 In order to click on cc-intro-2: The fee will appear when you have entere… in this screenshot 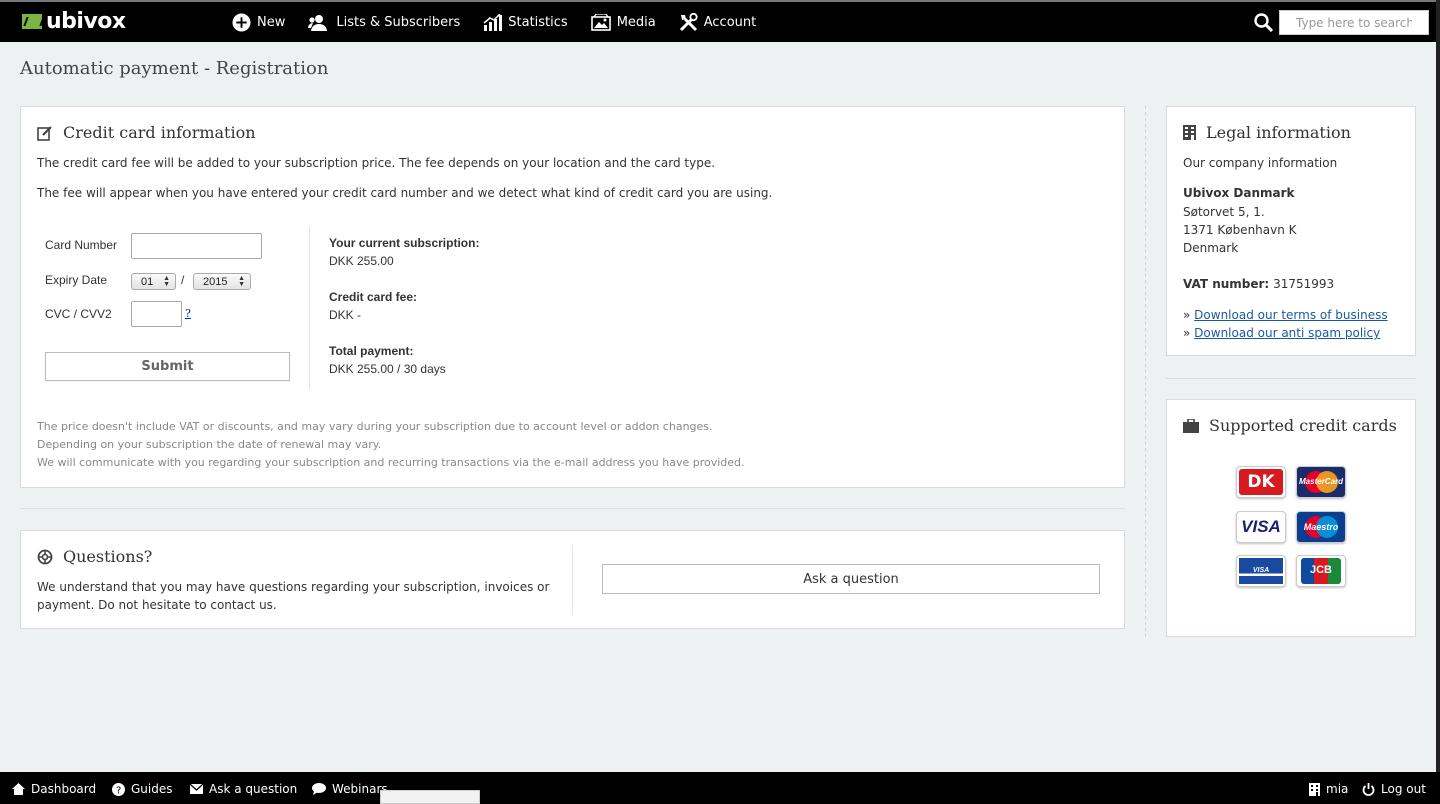, I will do `click(405, 193)`.